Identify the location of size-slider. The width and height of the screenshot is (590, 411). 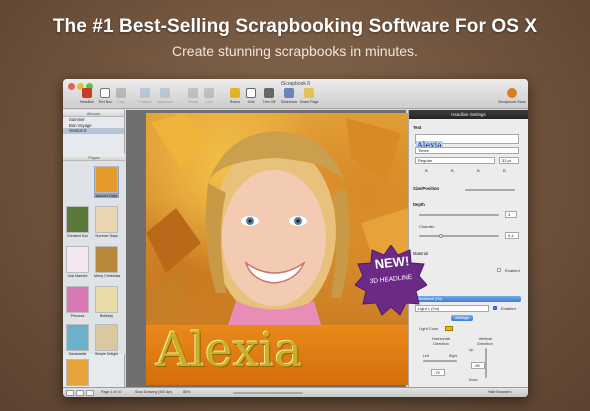
(490, 190).